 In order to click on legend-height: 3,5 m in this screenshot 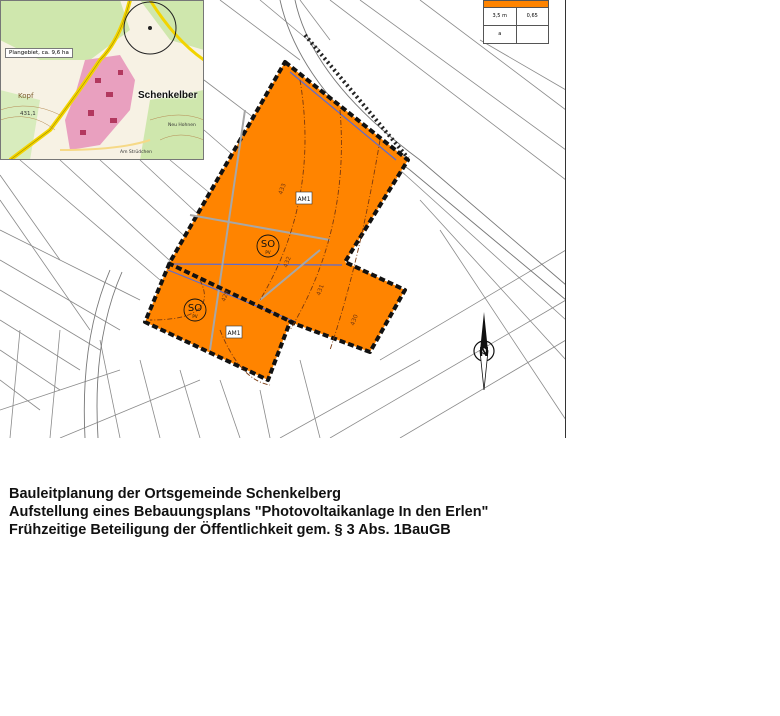, I will do `click(500, 16)`.